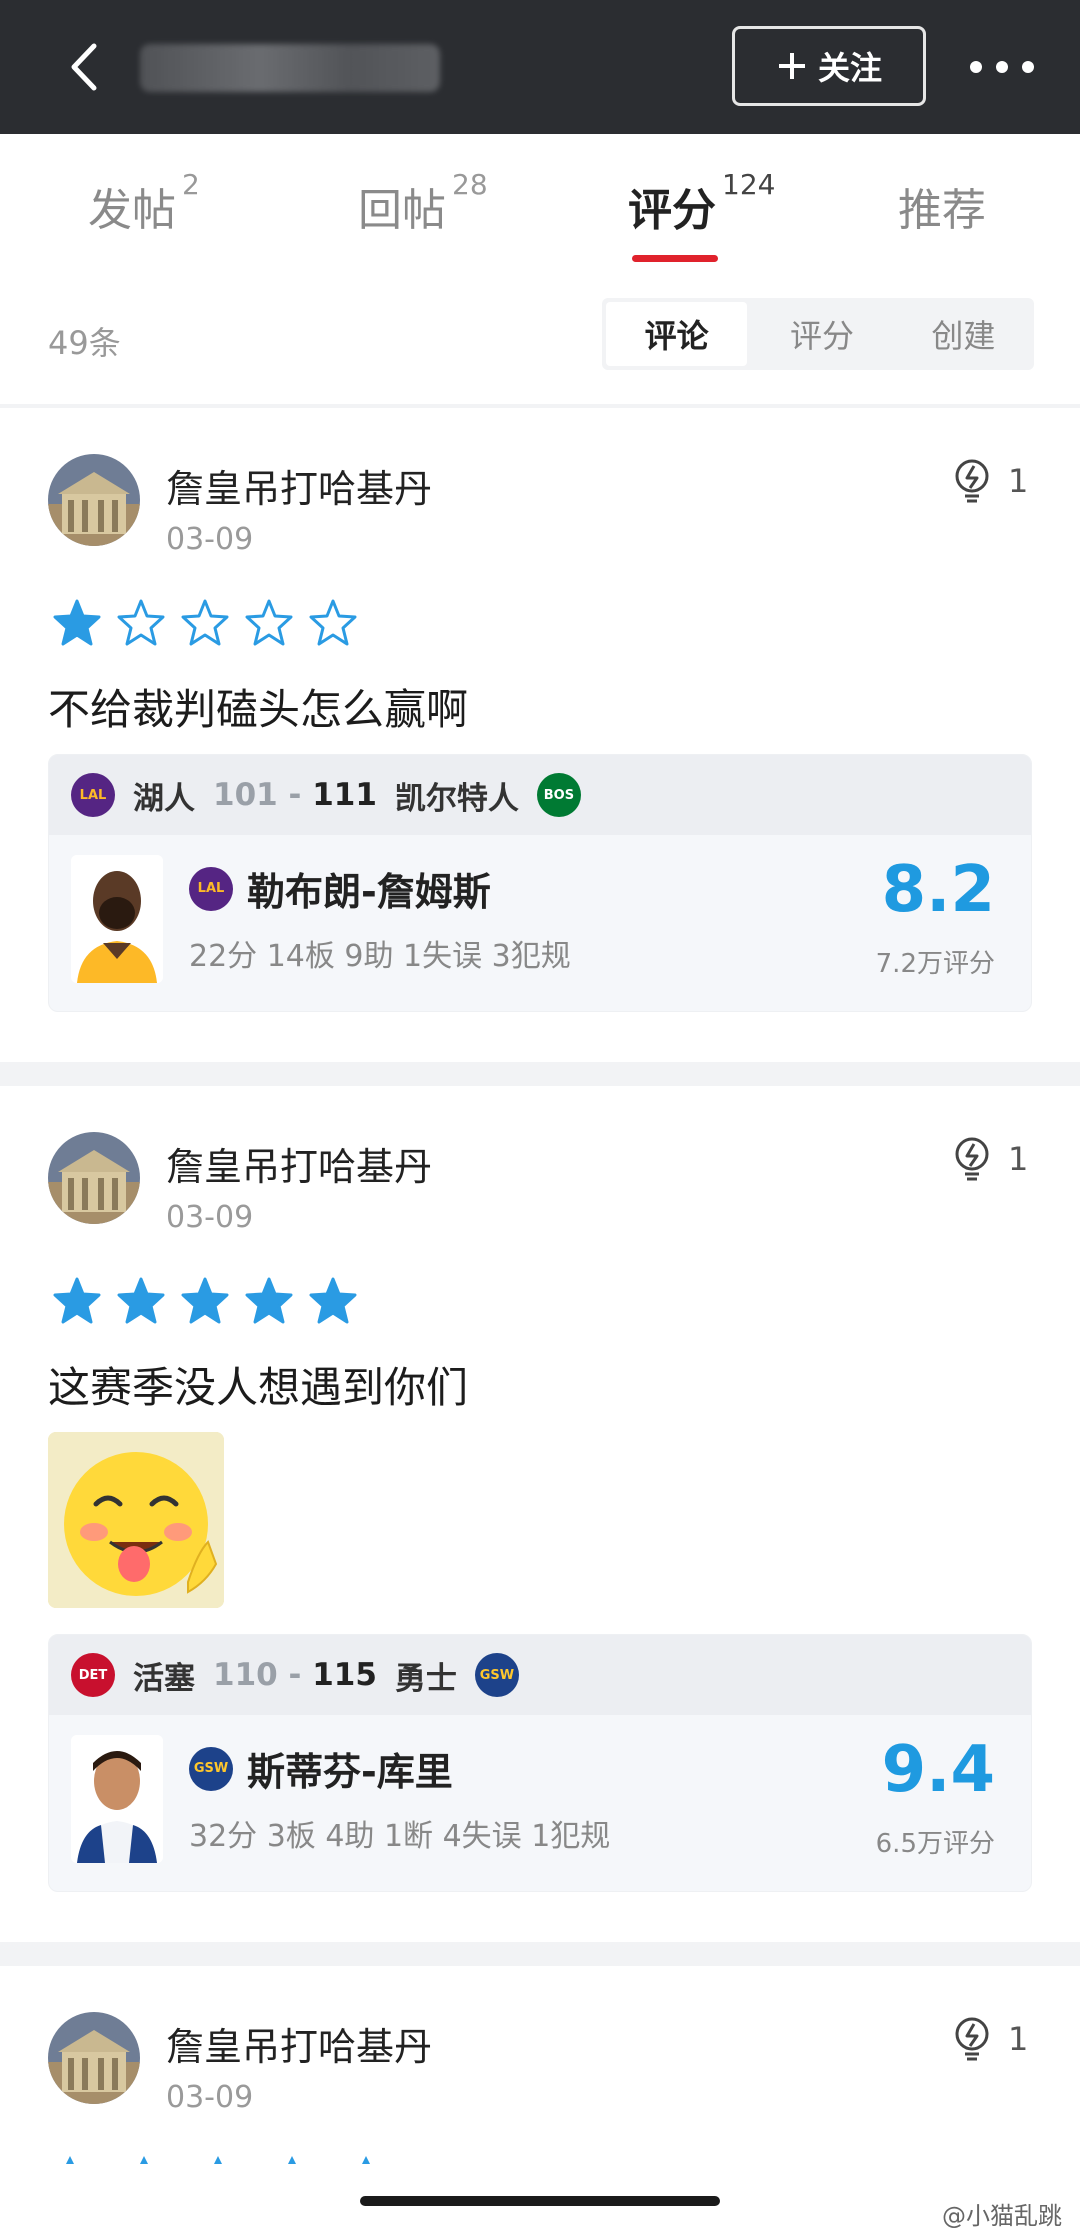 The width and height of the screenshot is (1080, 2232). Describe the element at coordinates (963, 334) in the screenshot. I see `segment-created: 创建` at that location.